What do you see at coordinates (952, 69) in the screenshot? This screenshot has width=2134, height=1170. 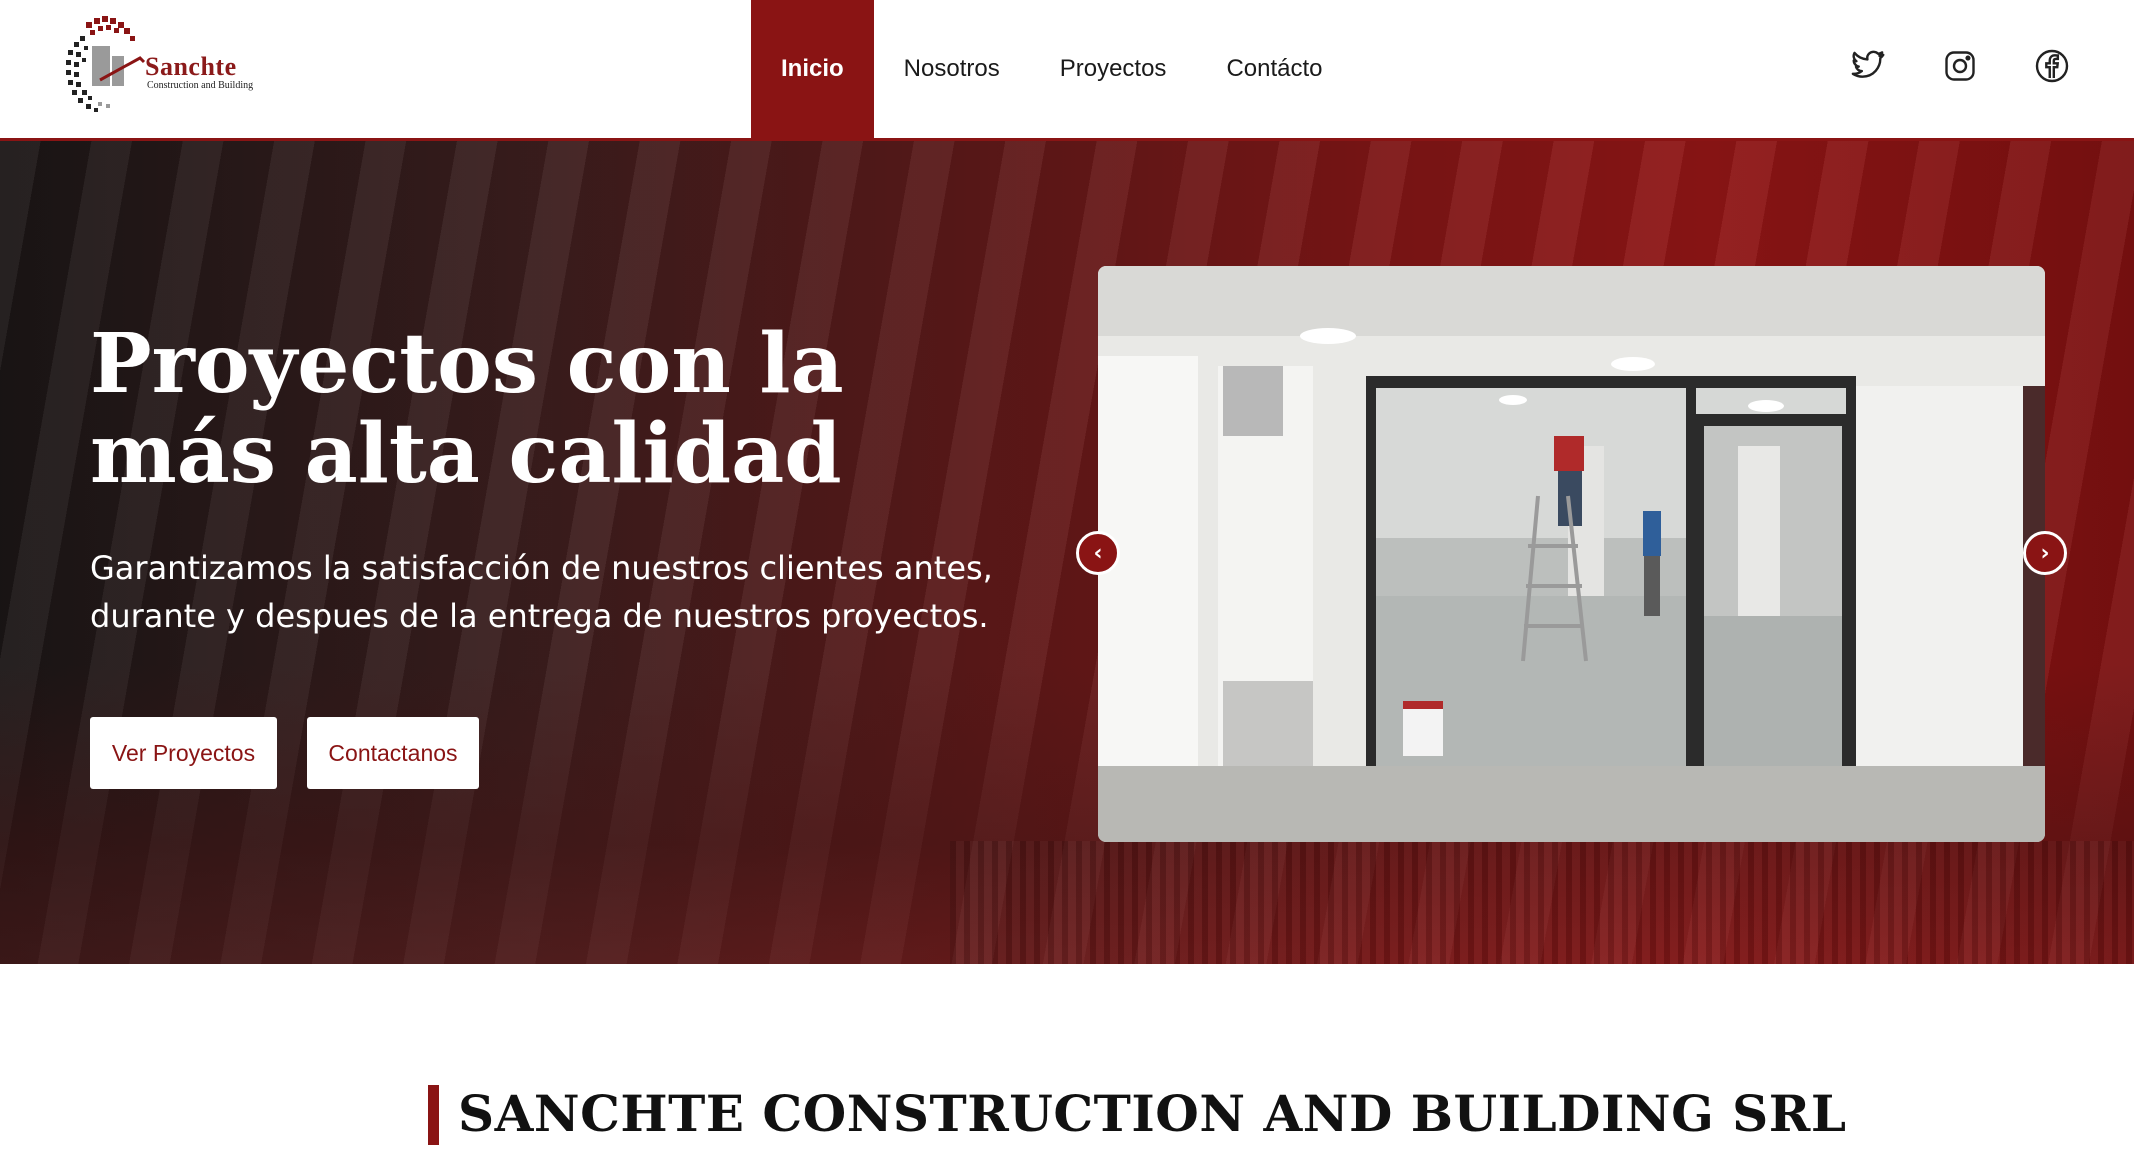 I see `nav-item-nosotros: Nosotros` at bounding box center [952, 69].